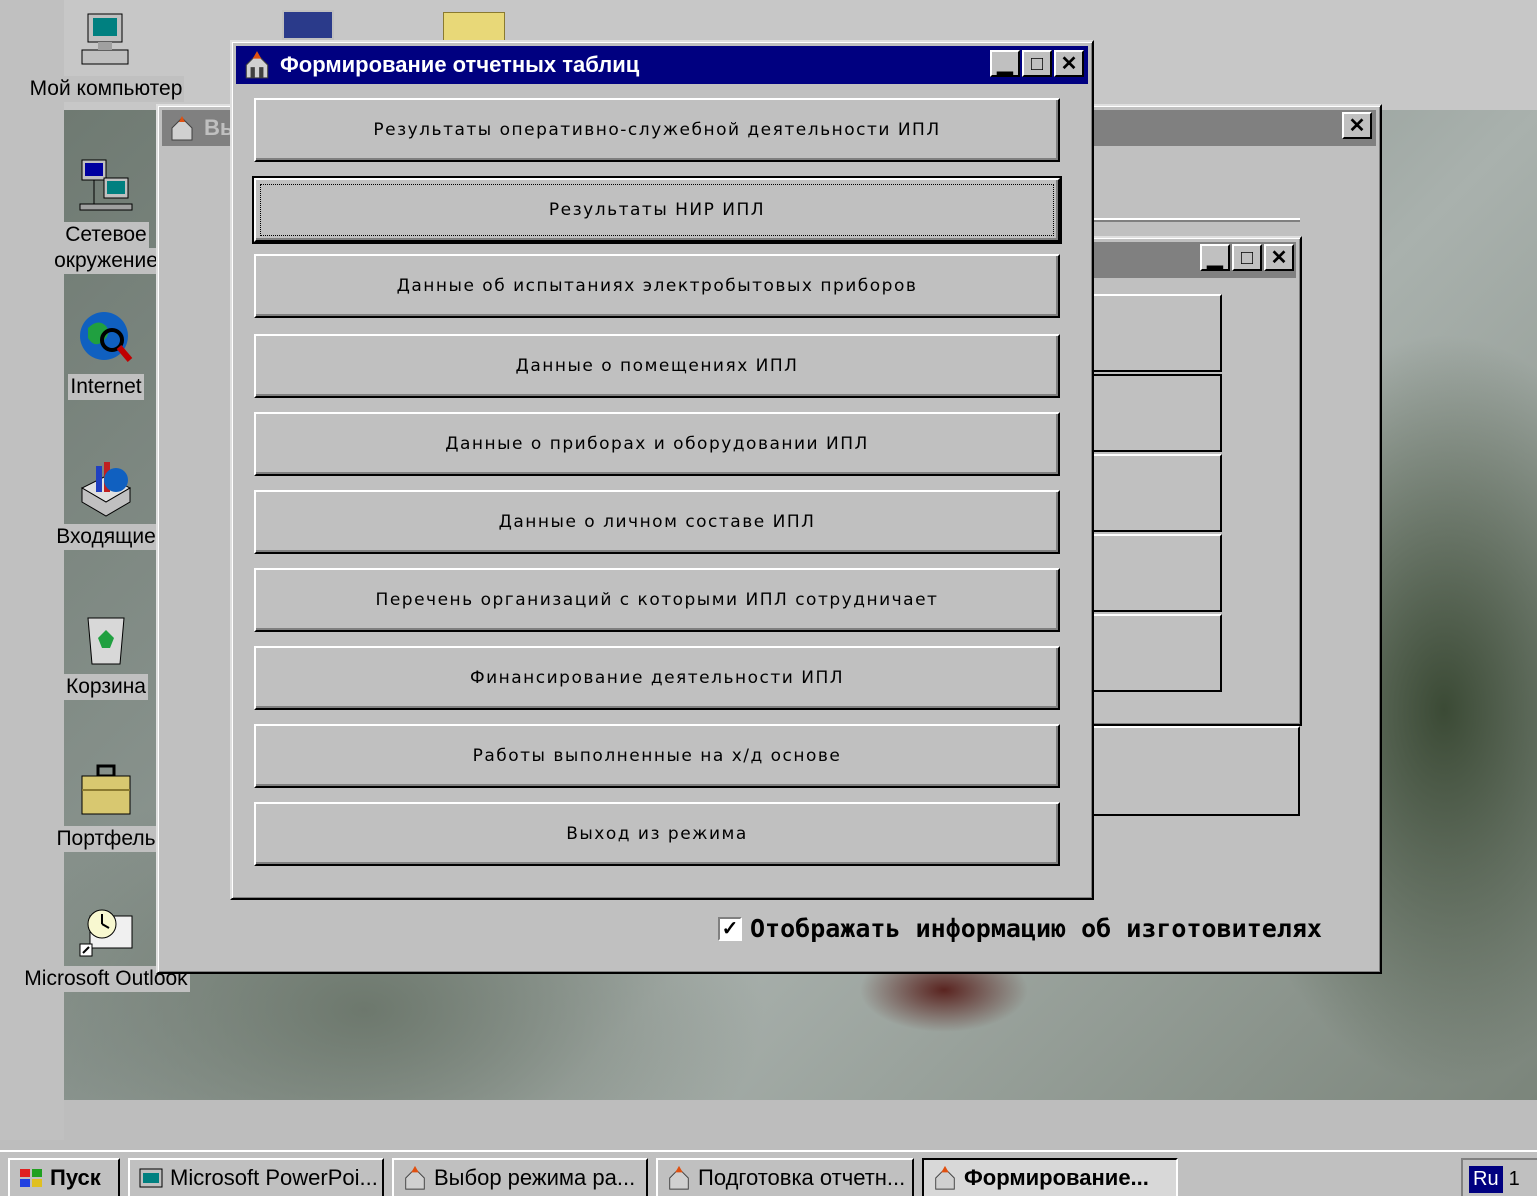 The image size is (1537, 1196). I want to click on desktop-icon-label: Мой компьютер, so click(106, 89).